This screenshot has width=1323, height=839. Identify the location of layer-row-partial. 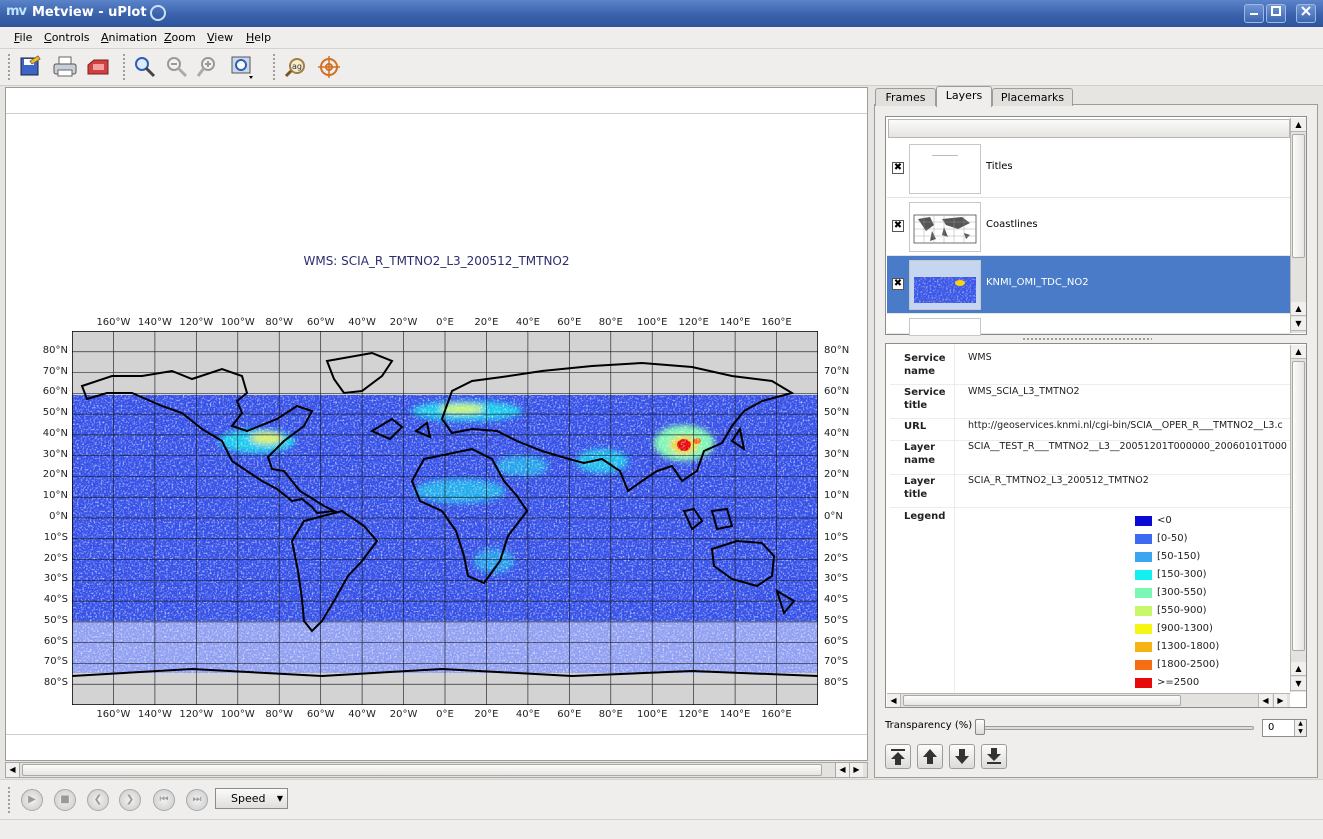
(1088, 325).